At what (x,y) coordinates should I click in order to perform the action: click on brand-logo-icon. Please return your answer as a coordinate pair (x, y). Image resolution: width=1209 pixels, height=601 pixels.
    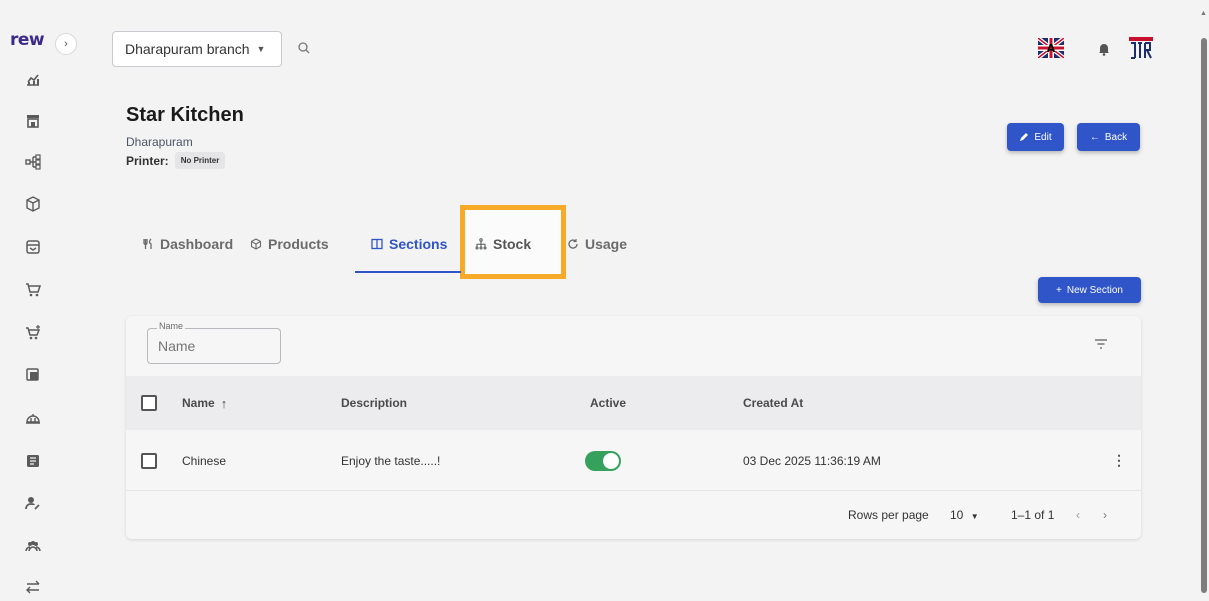
    Looking at the image, I should click on (1141, 48).